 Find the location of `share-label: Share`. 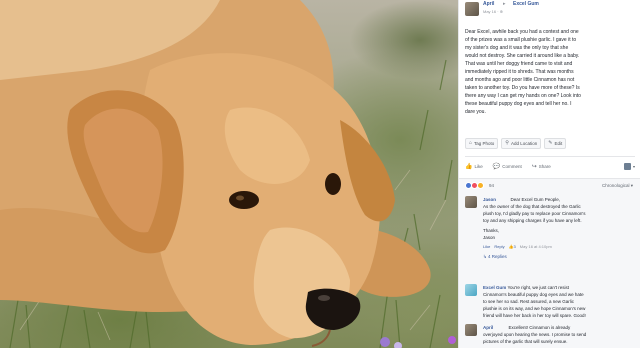

share-label: Share is located at coordinates (544, 166).